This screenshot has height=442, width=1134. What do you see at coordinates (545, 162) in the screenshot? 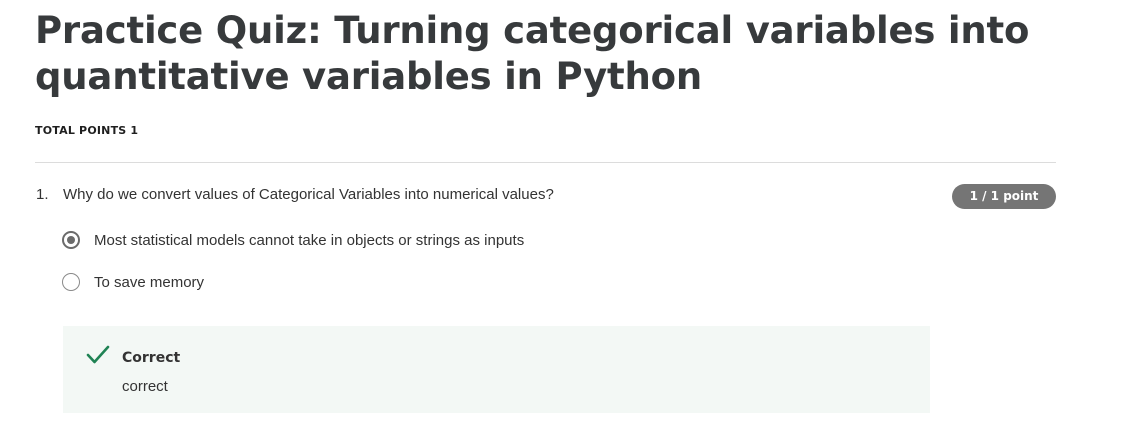
I see `divider` at bounding box center [545, 162].